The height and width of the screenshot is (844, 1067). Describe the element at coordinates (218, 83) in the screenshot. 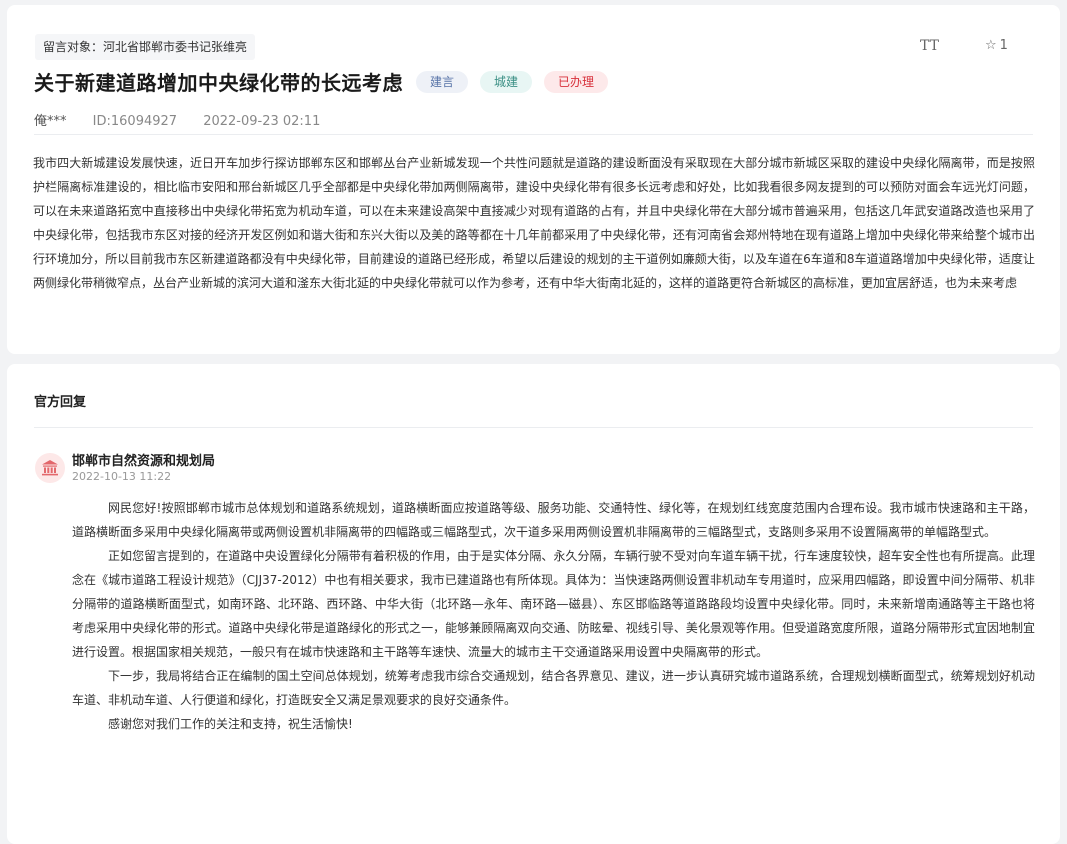

I see `page-title: 关于新建道路增加中央绿化带的长远考虑` at that location.